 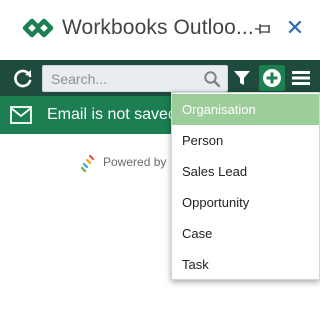 I want to click on email-status-banner: Email is not saved, so click(x=88, y=115).